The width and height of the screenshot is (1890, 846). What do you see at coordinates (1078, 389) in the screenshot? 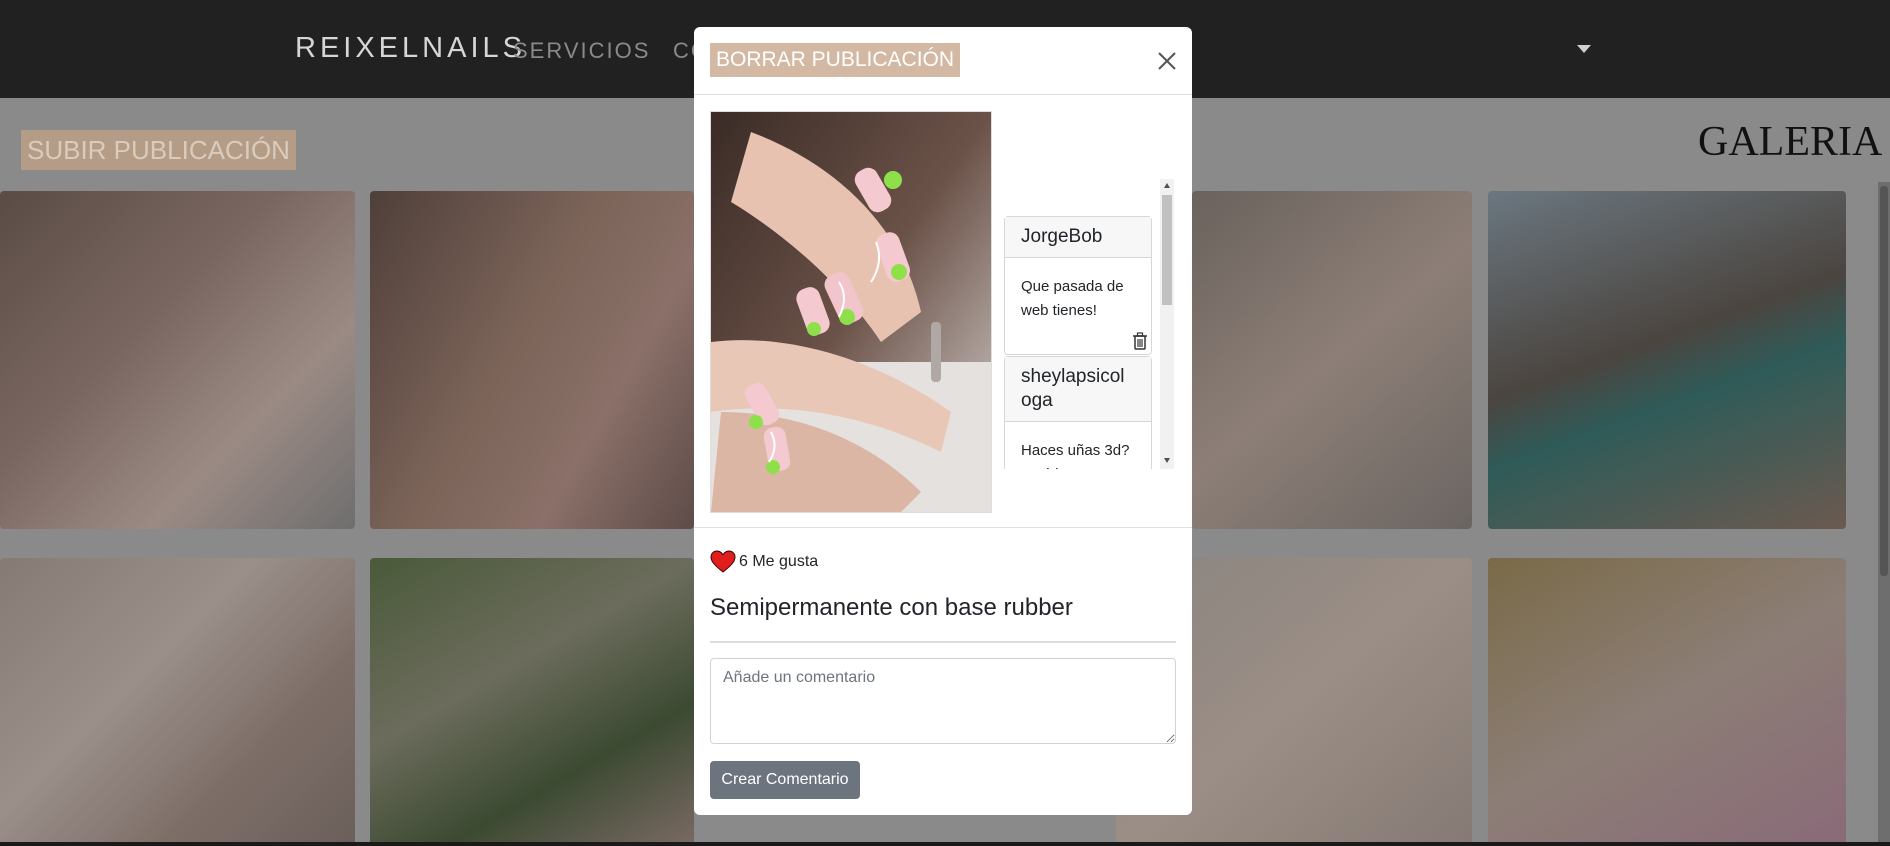
I see `comment-username: sheylapsicologa` at bounding box center [1078, 389].